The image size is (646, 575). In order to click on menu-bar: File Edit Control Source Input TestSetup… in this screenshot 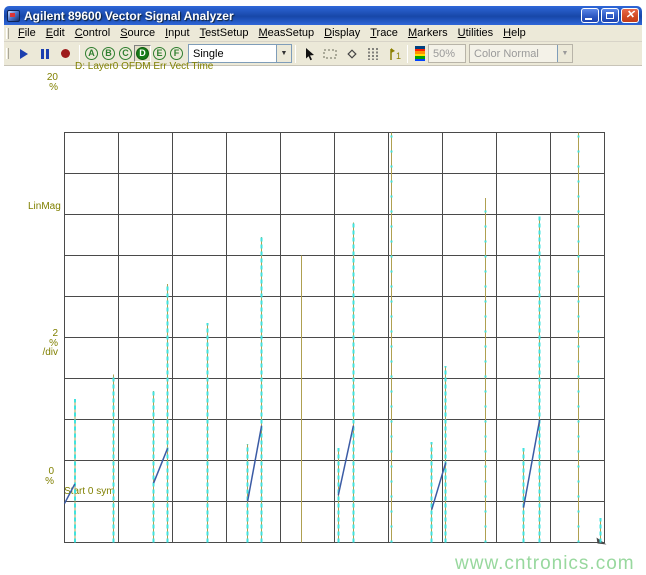, I will do `click(323, 33)`.